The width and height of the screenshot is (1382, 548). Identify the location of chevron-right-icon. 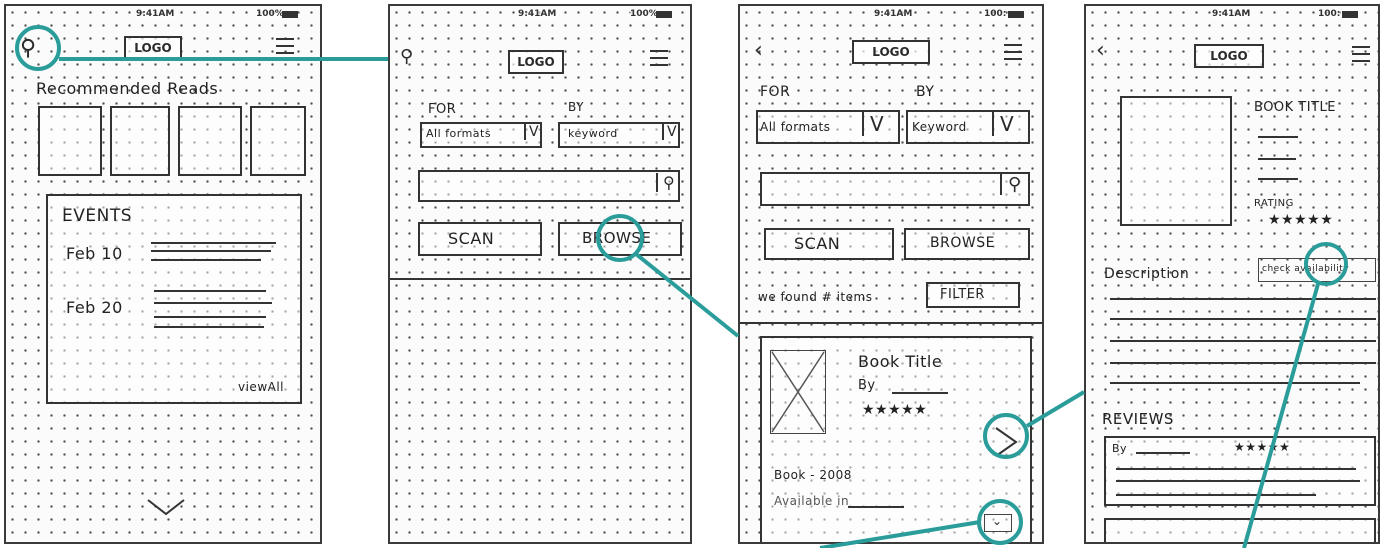
(1006, 442).